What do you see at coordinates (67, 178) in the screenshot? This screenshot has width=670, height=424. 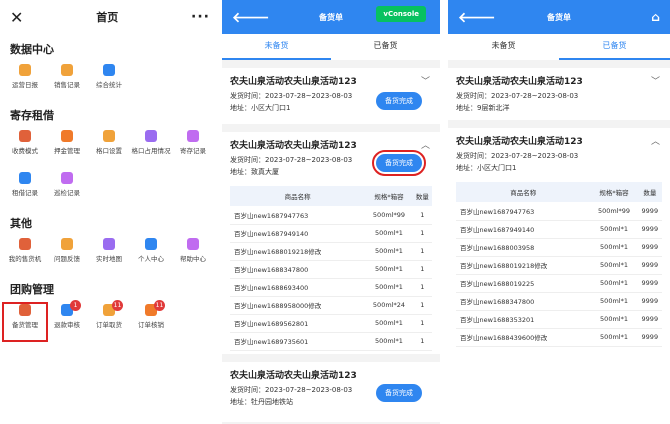 I see `inspect-icon` at bounding box center [67, 178].